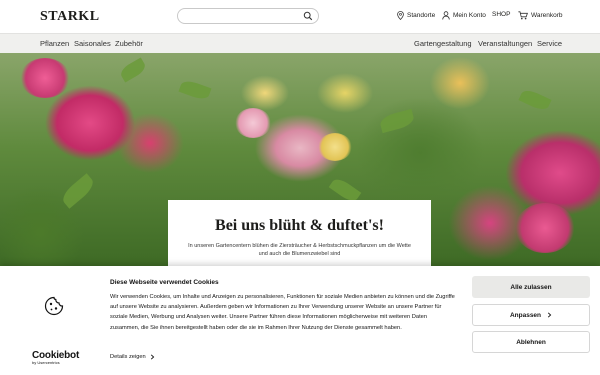 Image resolution: width=600 pixels, height=375 pixels. What do you see at coordinates (54, 306) in the screenshot?
I see `cookie-icon` at bounding box center [54, 306].